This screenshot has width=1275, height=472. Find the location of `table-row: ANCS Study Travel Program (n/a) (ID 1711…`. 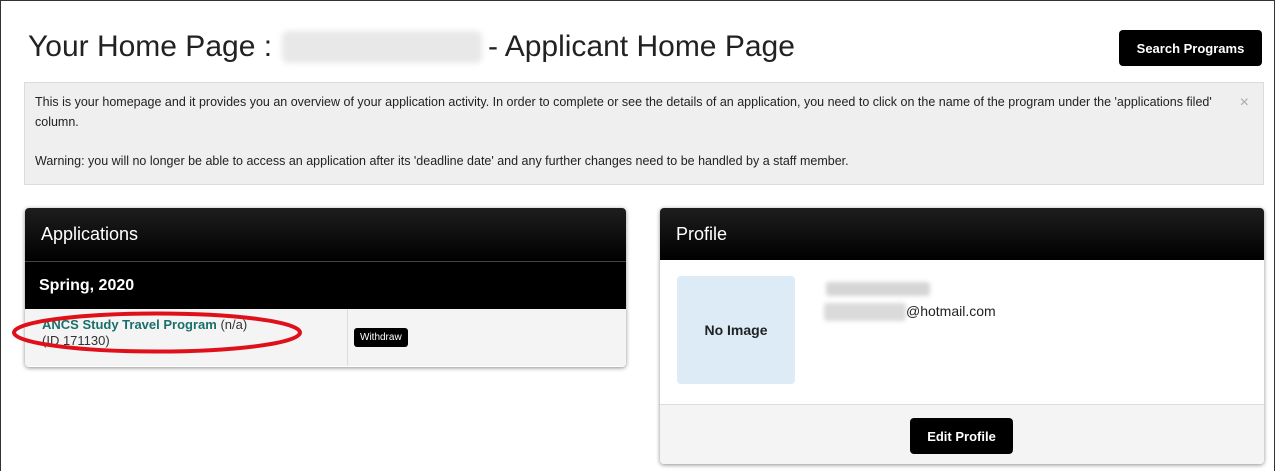

table-row: ANCS Study Travel Program (n/a) (ID 1711… is located at coordinates (325, 337).